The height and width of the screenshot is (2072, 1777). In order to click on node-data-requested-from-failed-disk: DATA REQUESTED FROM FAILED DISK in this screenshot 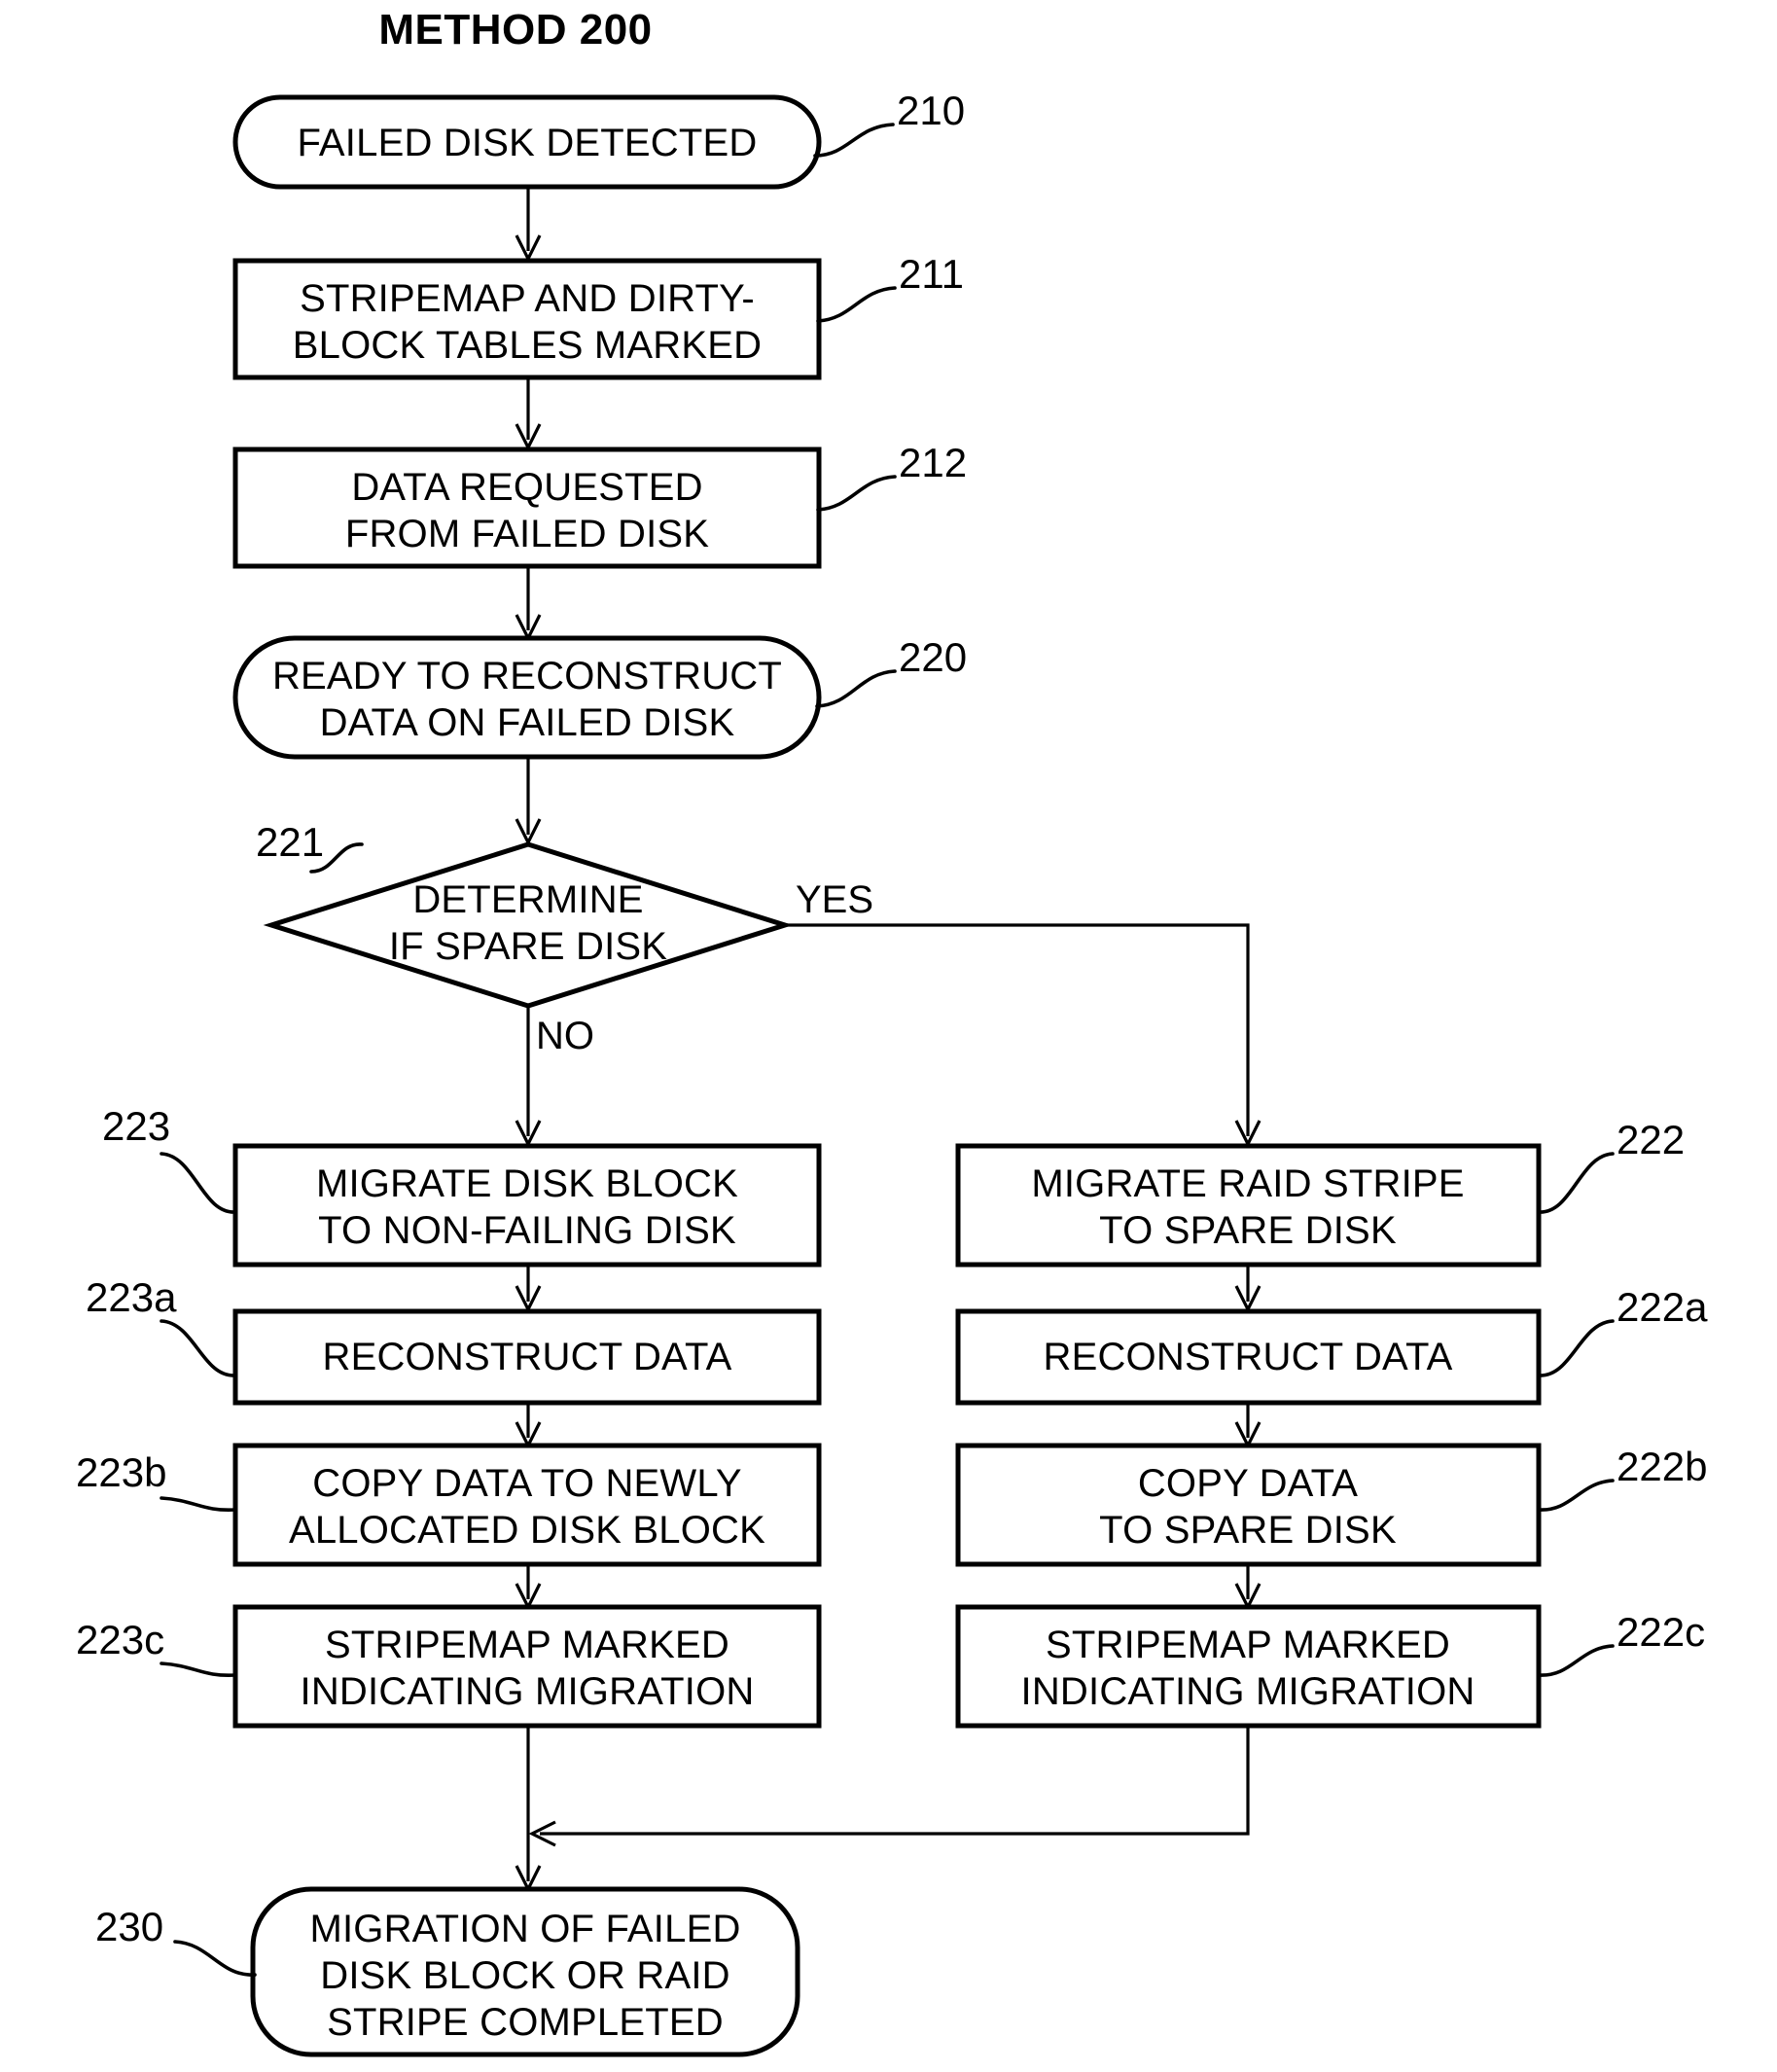, I will do `click(527, 508)`.